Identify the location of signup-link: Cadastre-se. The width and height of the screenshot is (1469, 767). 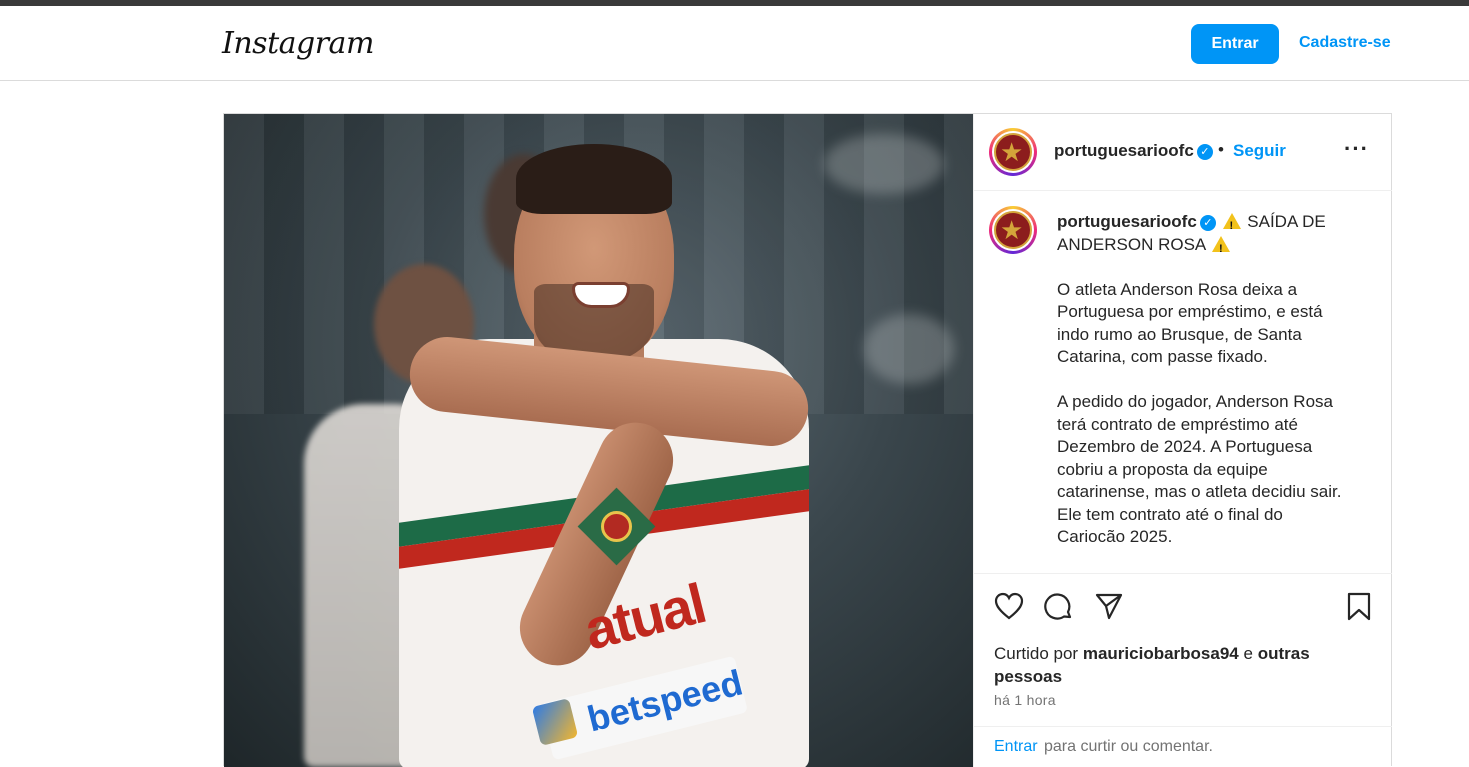
(1345, 43).